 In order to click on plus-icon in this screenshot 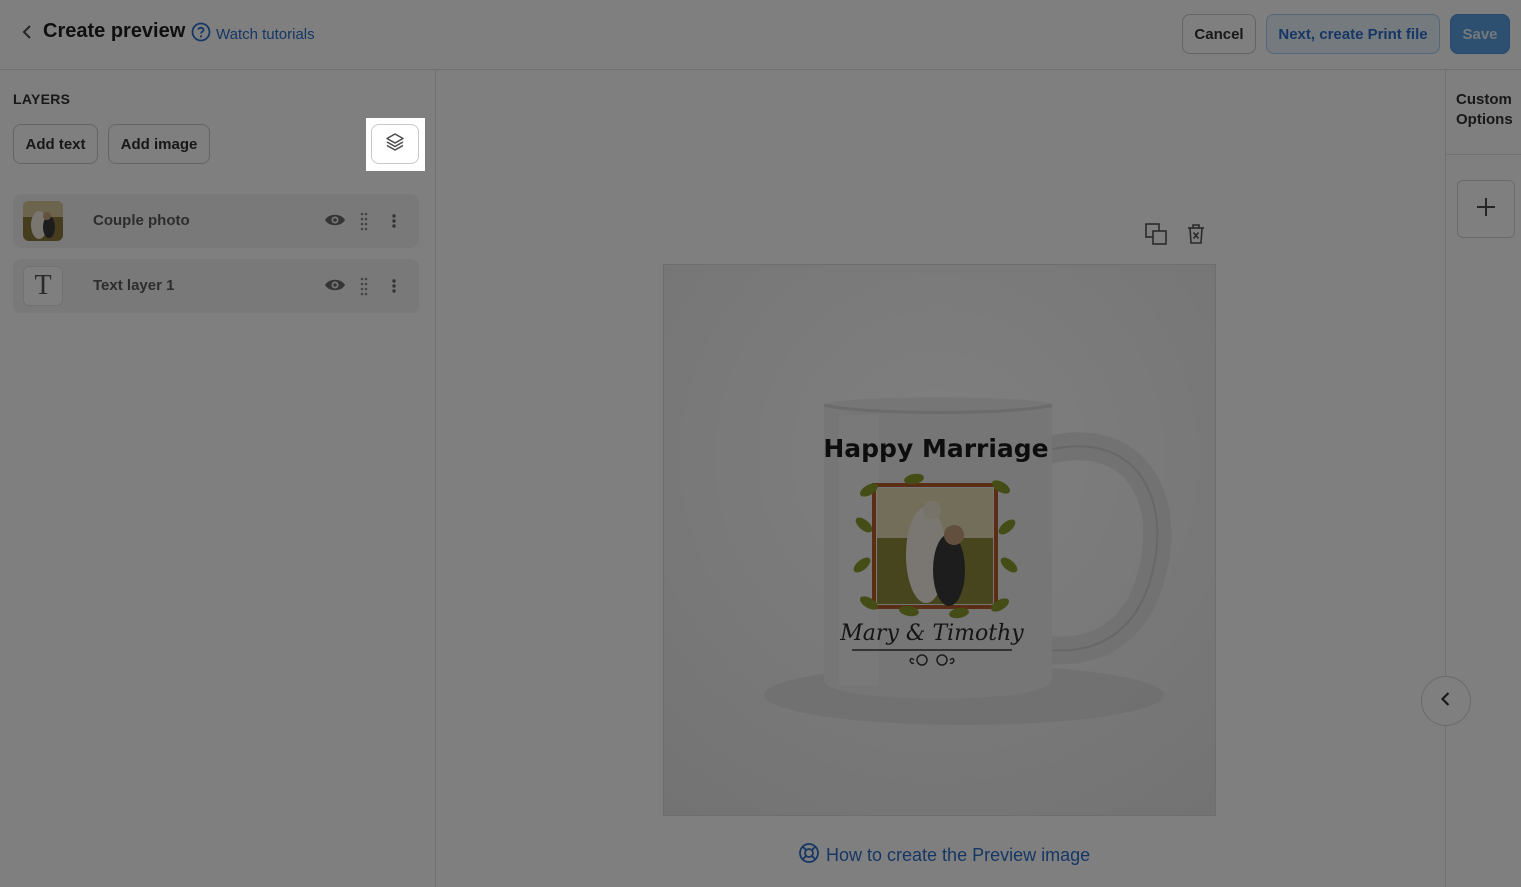, I will do `click(1486, 209)`.